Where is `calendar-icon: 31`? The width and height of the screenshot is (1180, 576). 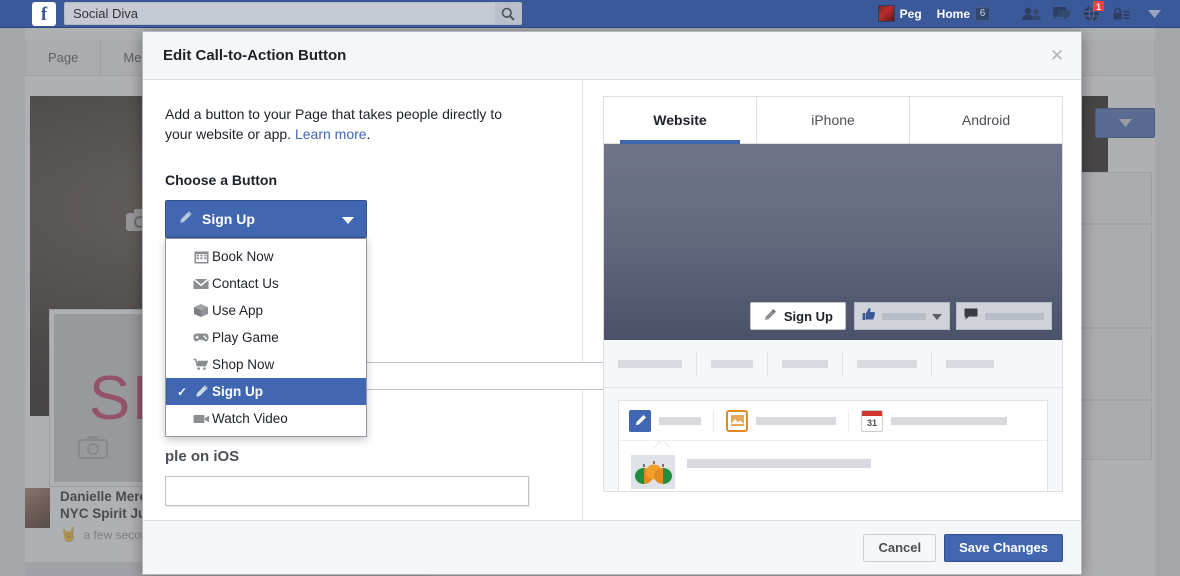
calendar-icon: 31 is located at coordinates (872, 420).